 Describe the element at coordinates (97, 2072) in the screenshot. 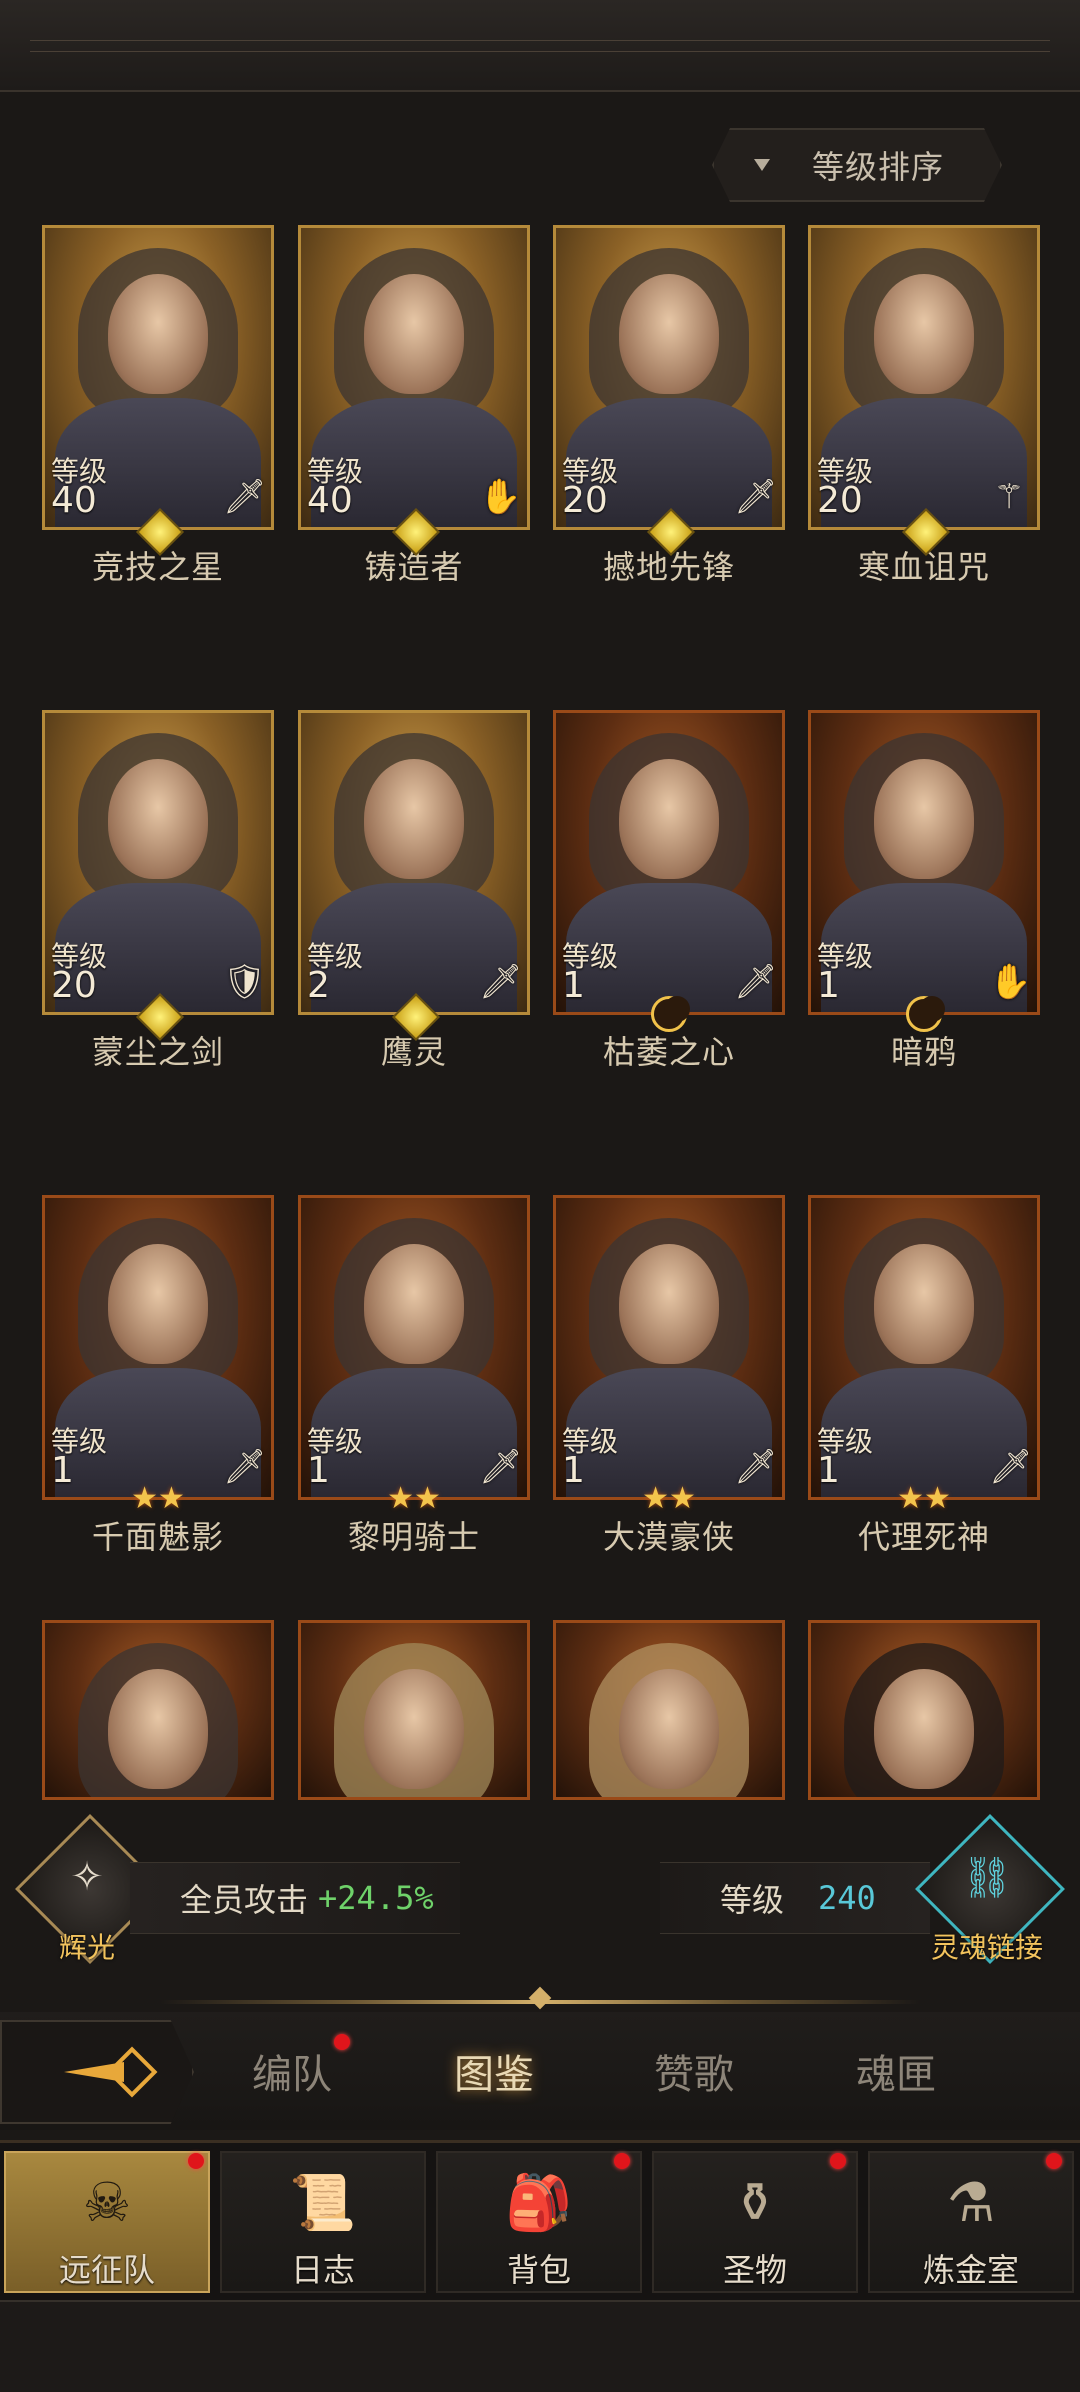

I see `back-button` at that location.